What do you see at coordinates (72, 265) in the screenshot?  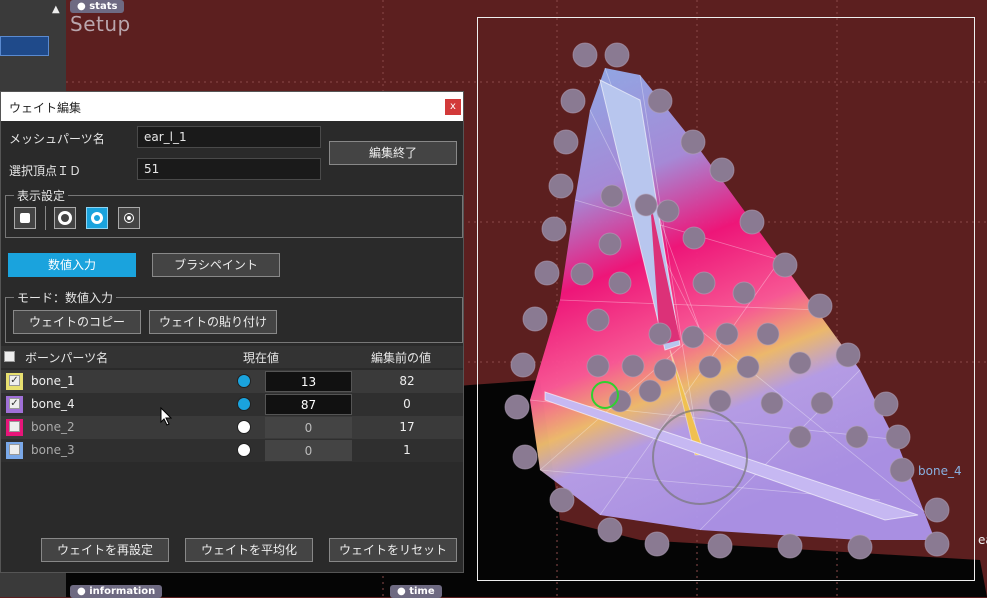 I see `numeric-input-button: 数値入力` at bounding box center [72, 265].